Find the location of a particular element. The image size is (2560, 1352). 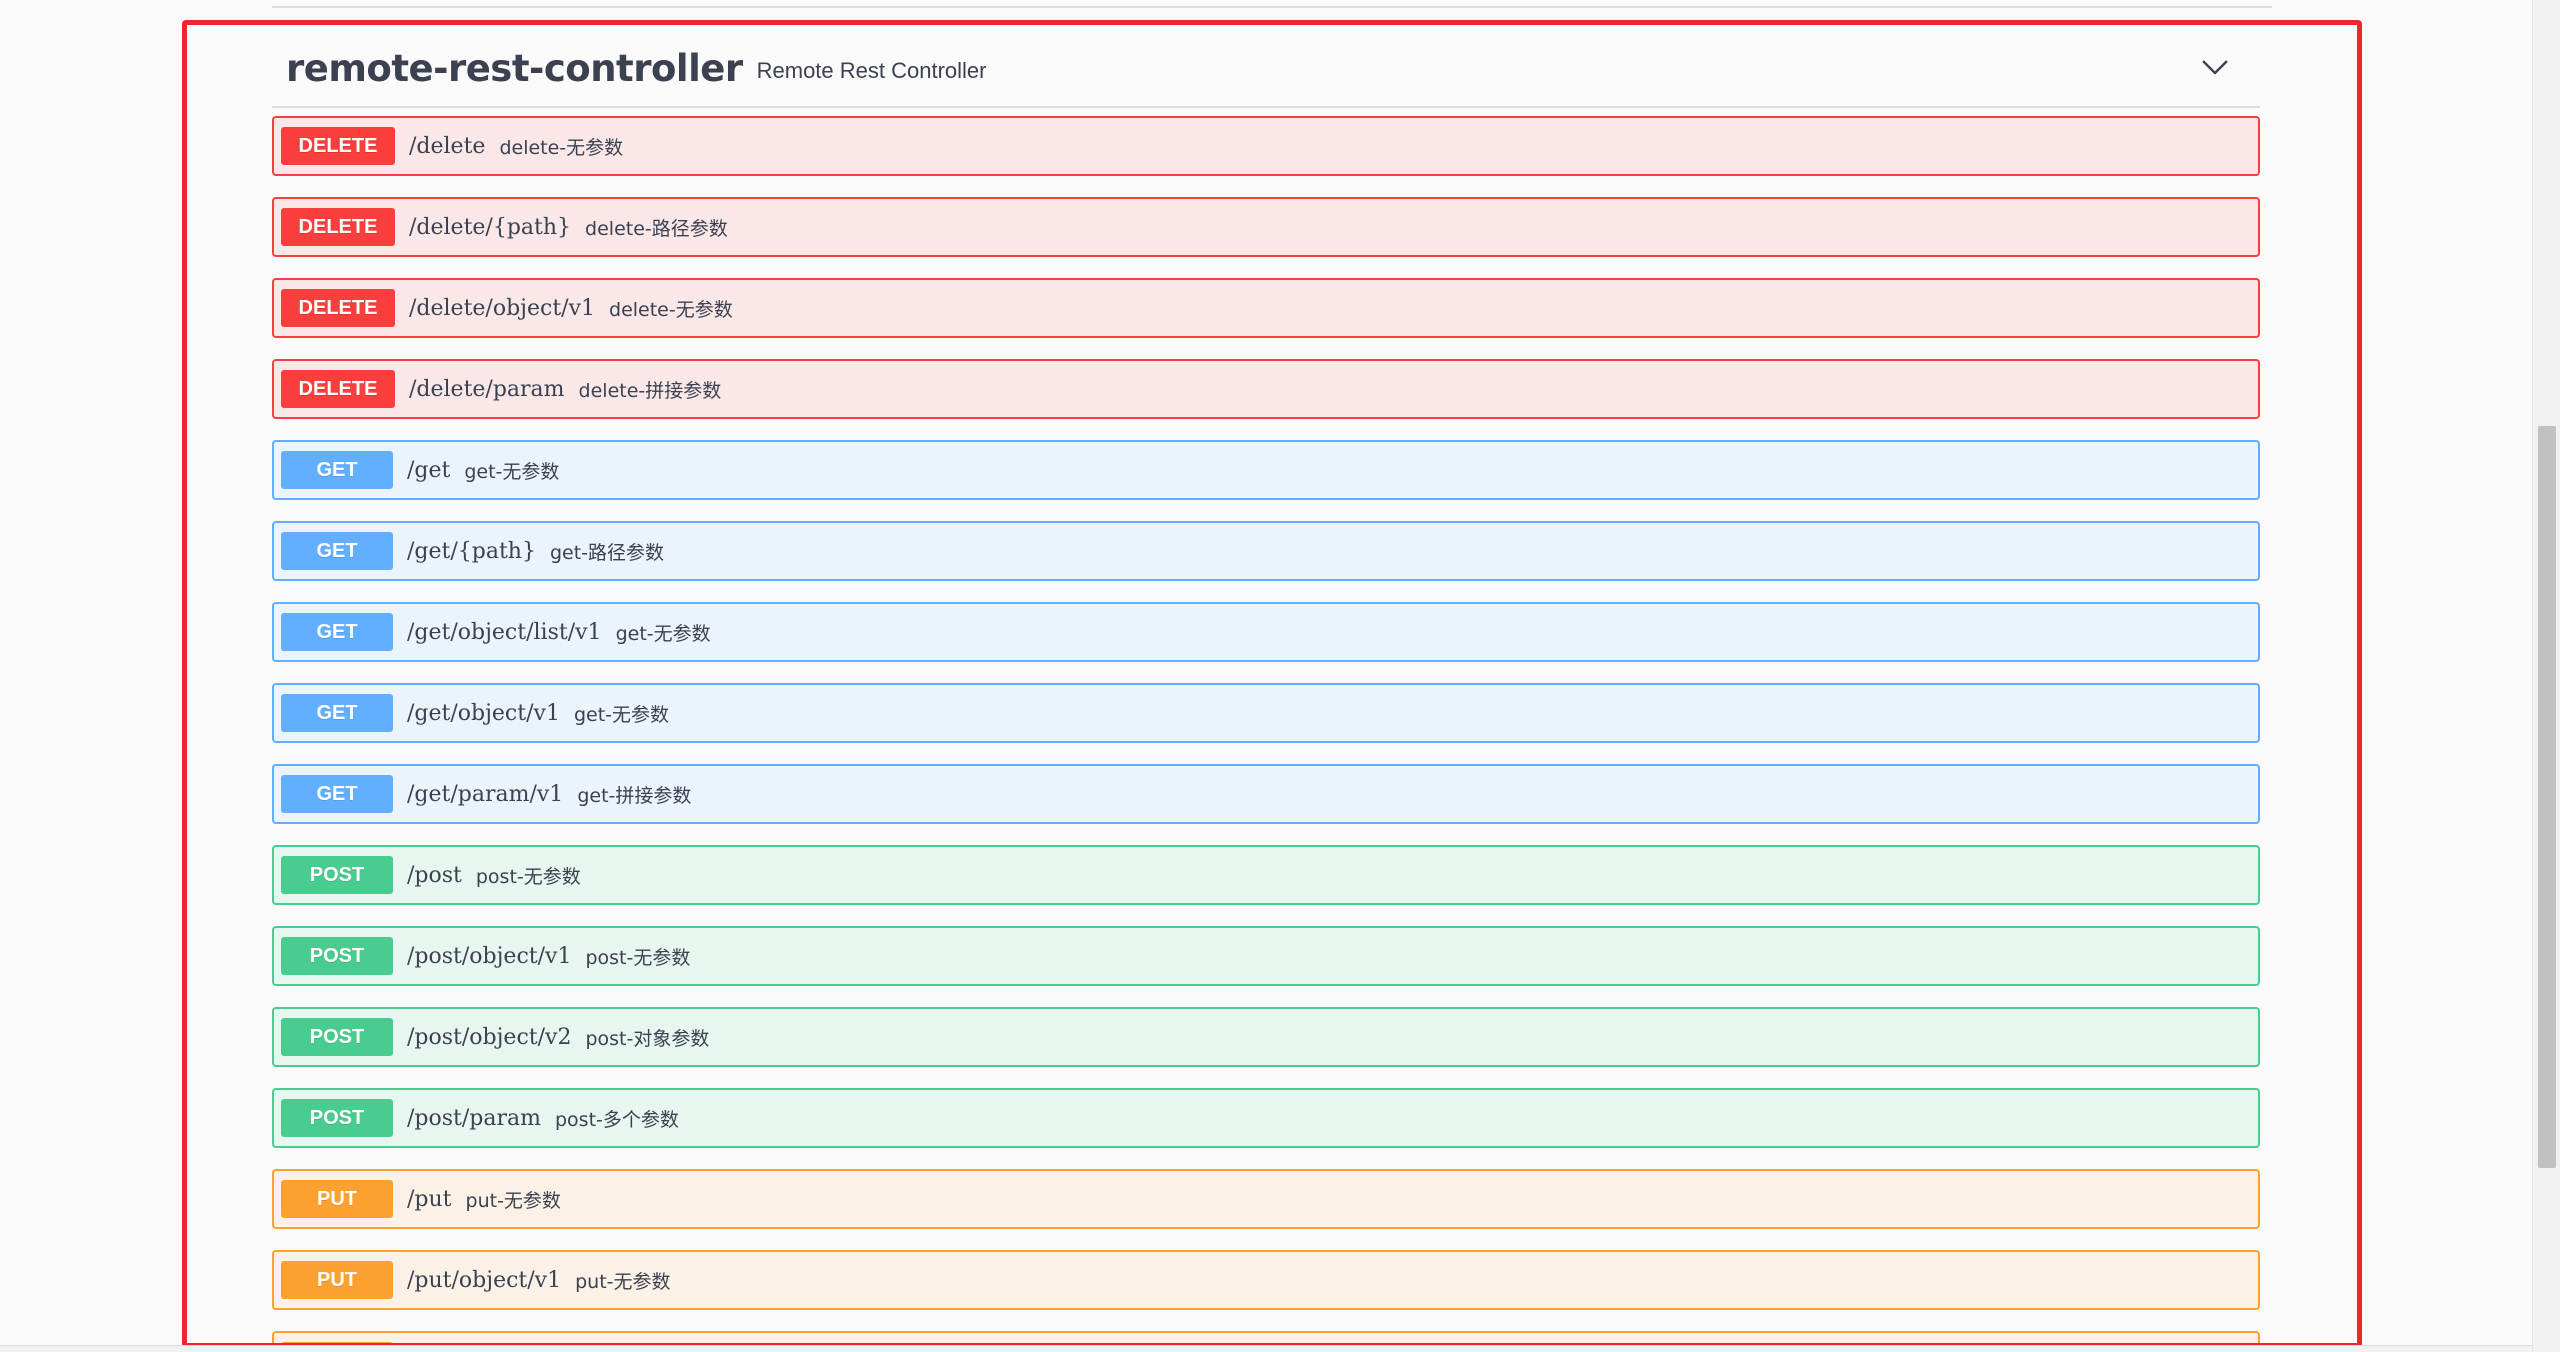

scrollbar-thumb is located at coordinates (2547, 797).